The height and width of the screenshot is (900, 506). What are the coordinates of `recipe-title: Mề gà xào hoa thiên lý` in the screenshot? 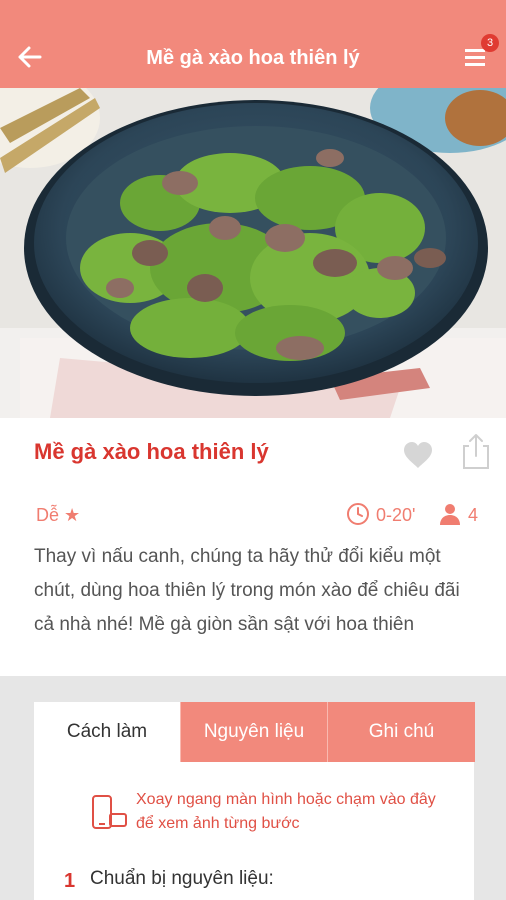 It's located at (151, 451).